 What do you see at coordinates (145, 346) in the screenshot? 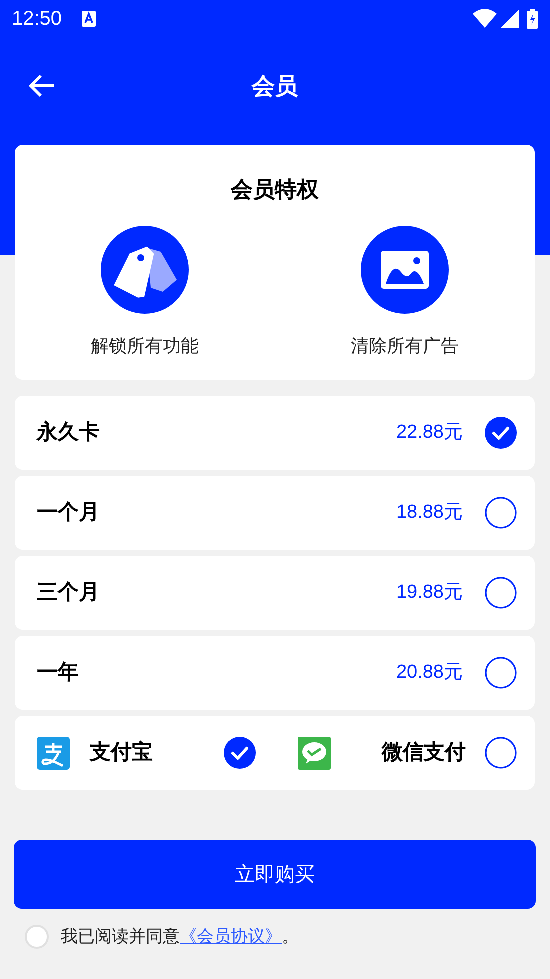
I see `privilege-label: 解锁所有功能` at bounding box center [145, 346].